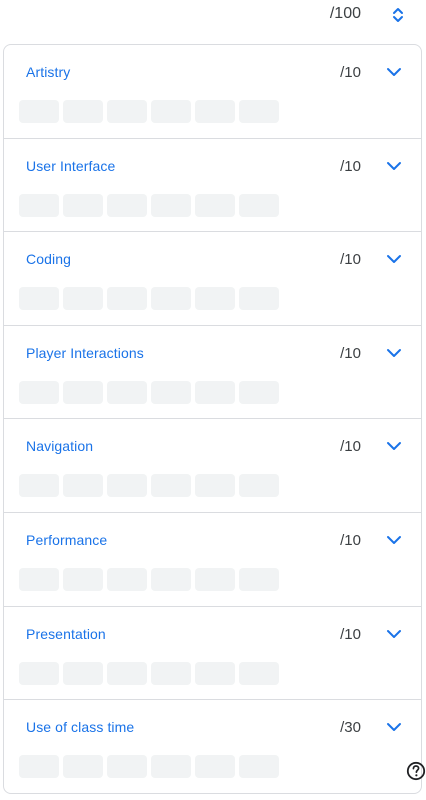 The height and width of the screenshot is (800, 426). What do you see at coordinates (60, 446) in the screenshot?
I see `criterion-title: Navigation` at bounding box center [60, 446].